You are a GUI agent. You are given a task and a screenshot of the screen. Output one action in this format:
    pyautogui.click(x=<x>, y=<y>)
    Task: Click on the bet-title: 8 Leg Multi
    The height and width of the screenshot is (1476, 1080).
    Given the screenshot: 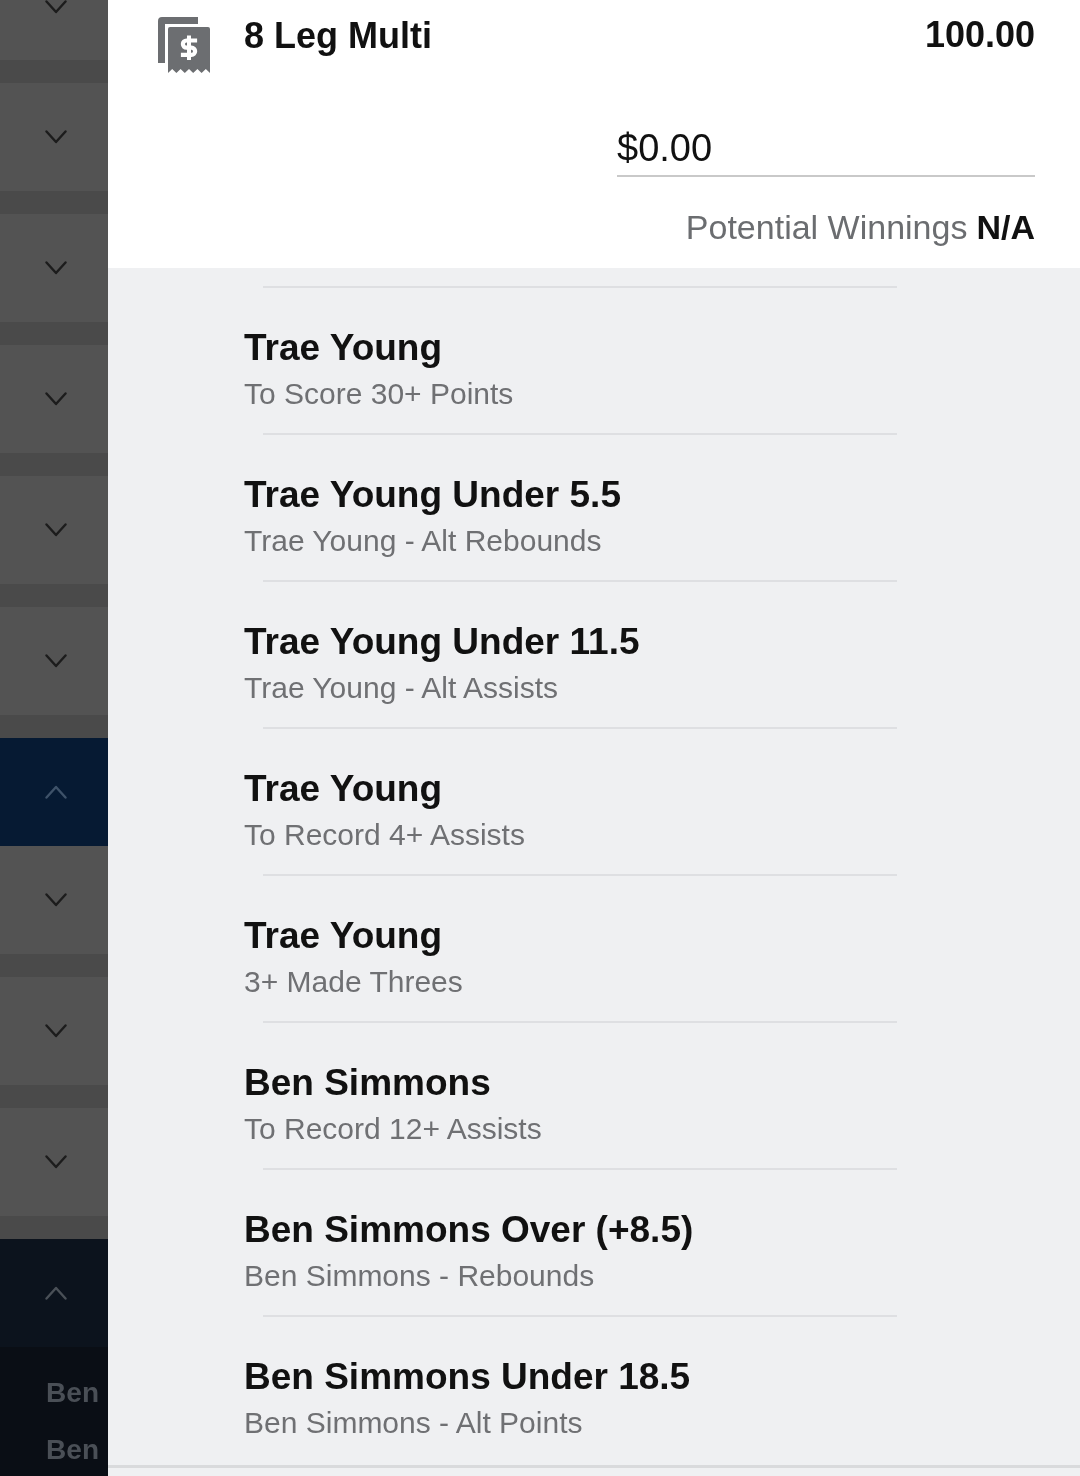 What is the action you would take?
    pyautogui.click(x=338, y=36)
    